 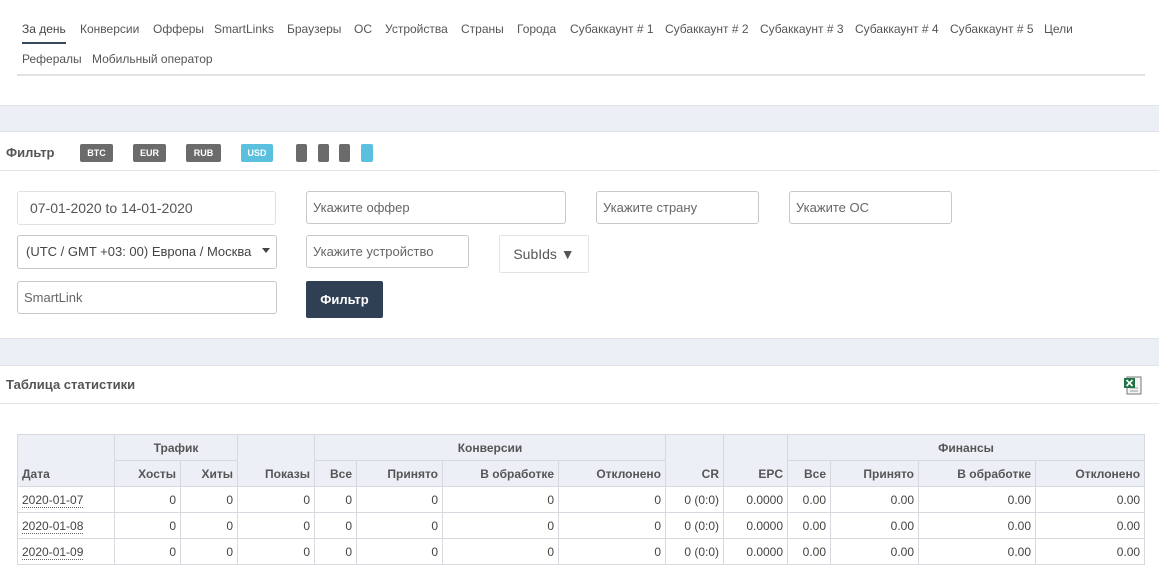 I want to click on subids-button: SubIds ▼, so click(x=544, y=254).